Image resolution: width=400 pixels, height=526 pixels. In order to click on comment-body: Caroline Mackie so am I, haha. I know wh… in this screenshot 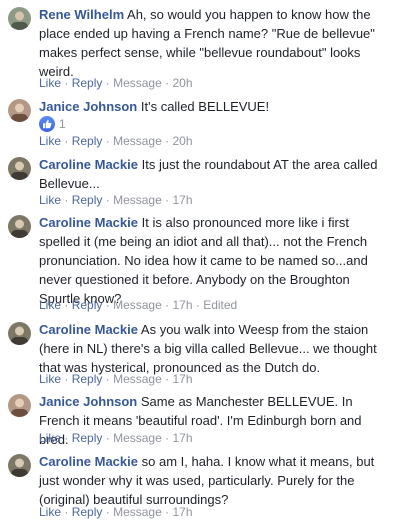, I will do `click(215, 480)`.